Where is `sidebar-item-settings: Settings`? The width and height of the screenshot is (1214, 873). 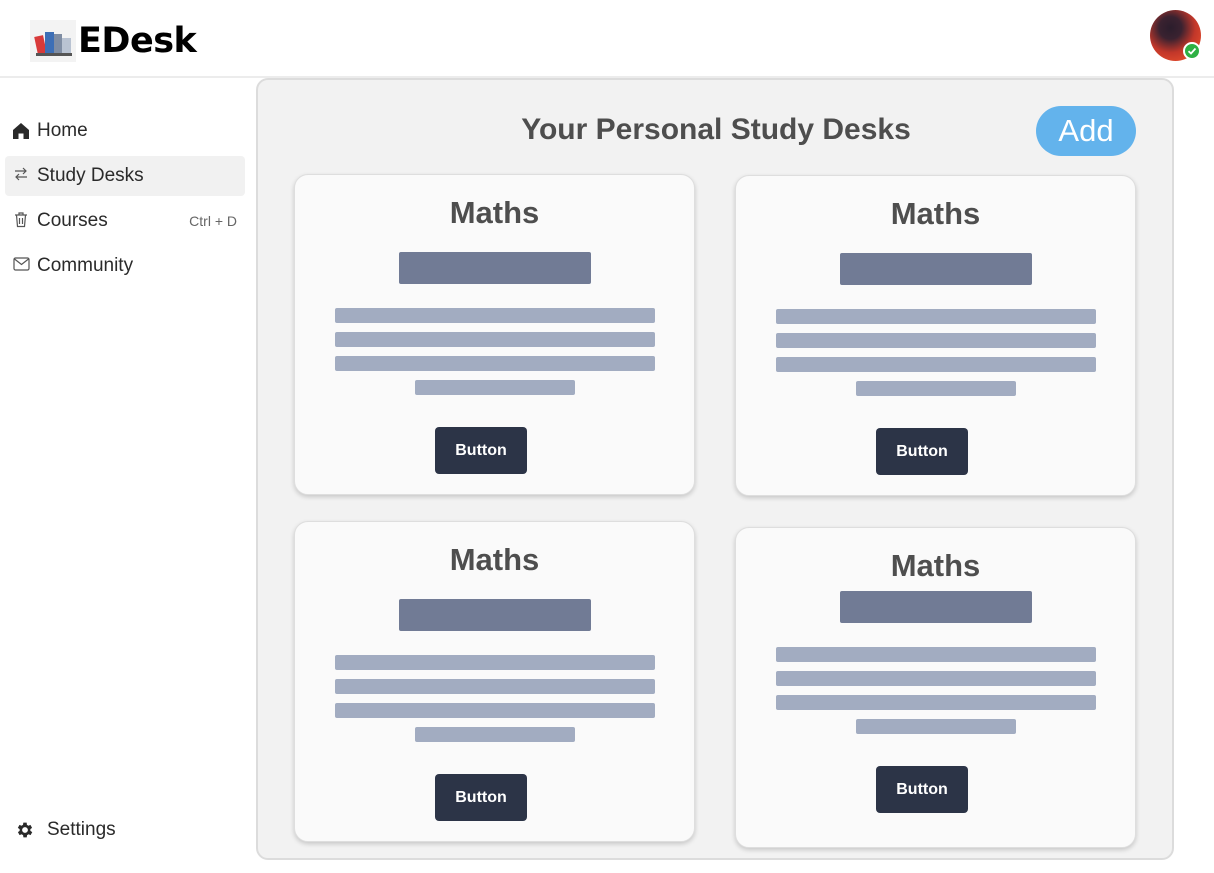 sidebar-item-settings: Settings is located at coordinates (115, 830).